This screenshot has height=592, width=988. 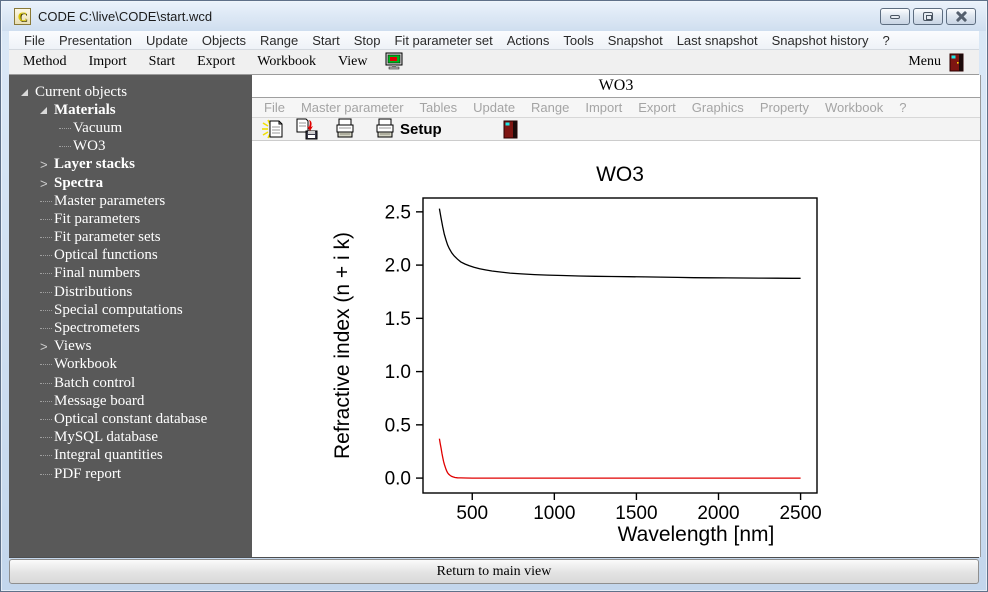 I want to click on toolbar-item-import: Import, so click(x=111, y=62).